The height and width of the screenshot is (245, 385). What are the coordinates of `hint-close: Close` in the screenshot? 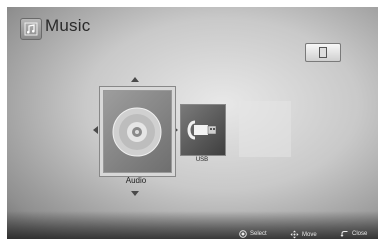 It's located at (353, 234).